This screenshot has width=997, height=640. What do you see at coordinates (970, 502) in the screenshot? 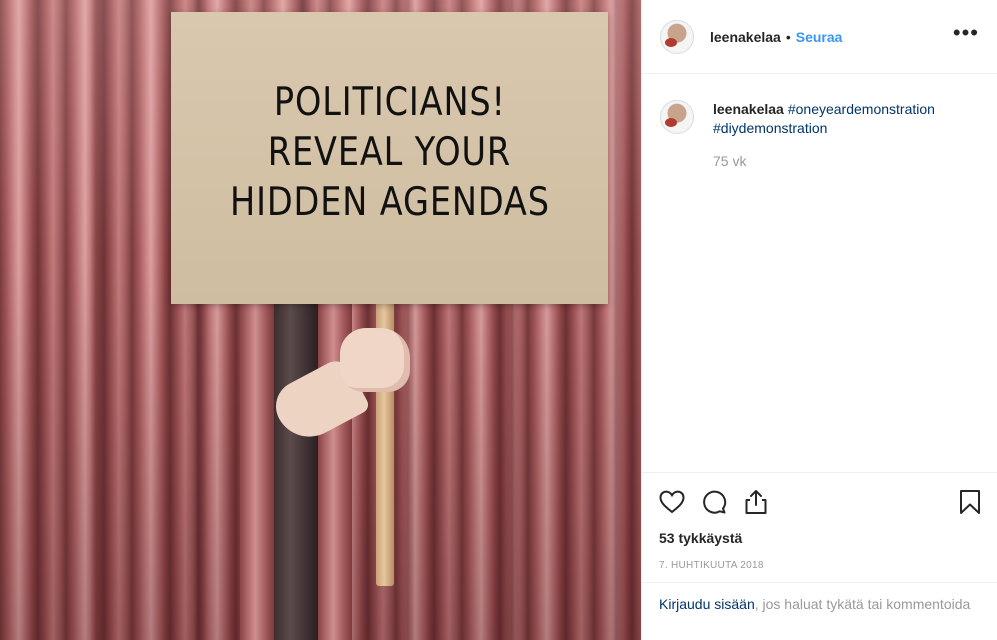
I see `bookmark-icon` at bounding box center [970, 502].